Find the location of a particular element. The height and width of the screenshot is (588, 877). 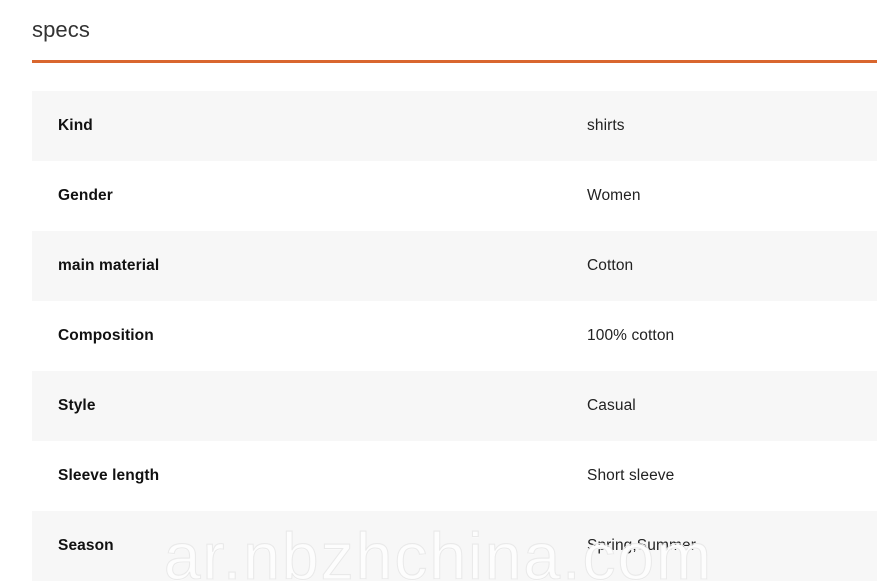

table-row: Composition 100% cotton is located at coordinates (454, 336).